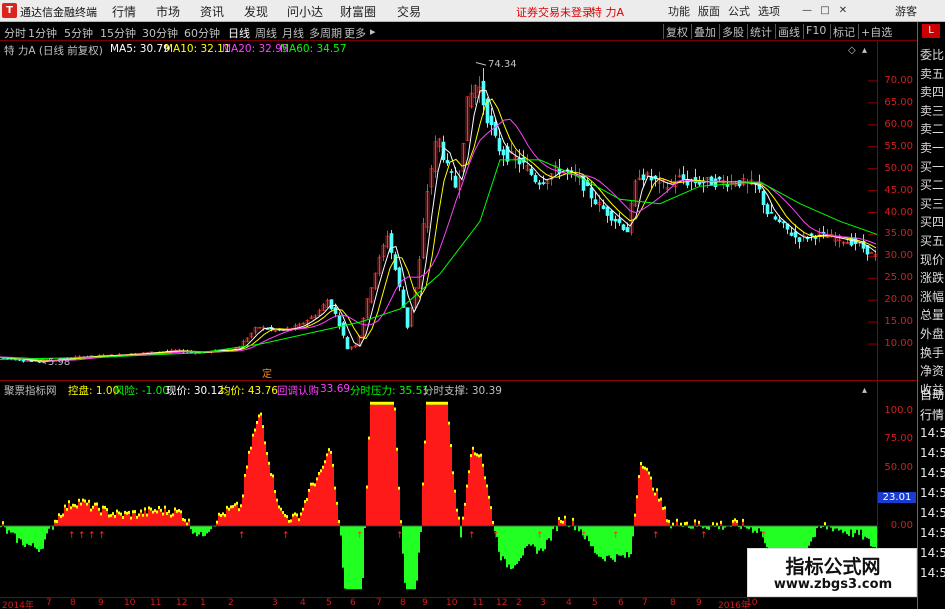 The width and height of the screenshot is (945, 609). What do you see at coordinates (373, 31) in the screenshot?
I see `more-chevron-icon: ▸` at bounding box center [373, 31].